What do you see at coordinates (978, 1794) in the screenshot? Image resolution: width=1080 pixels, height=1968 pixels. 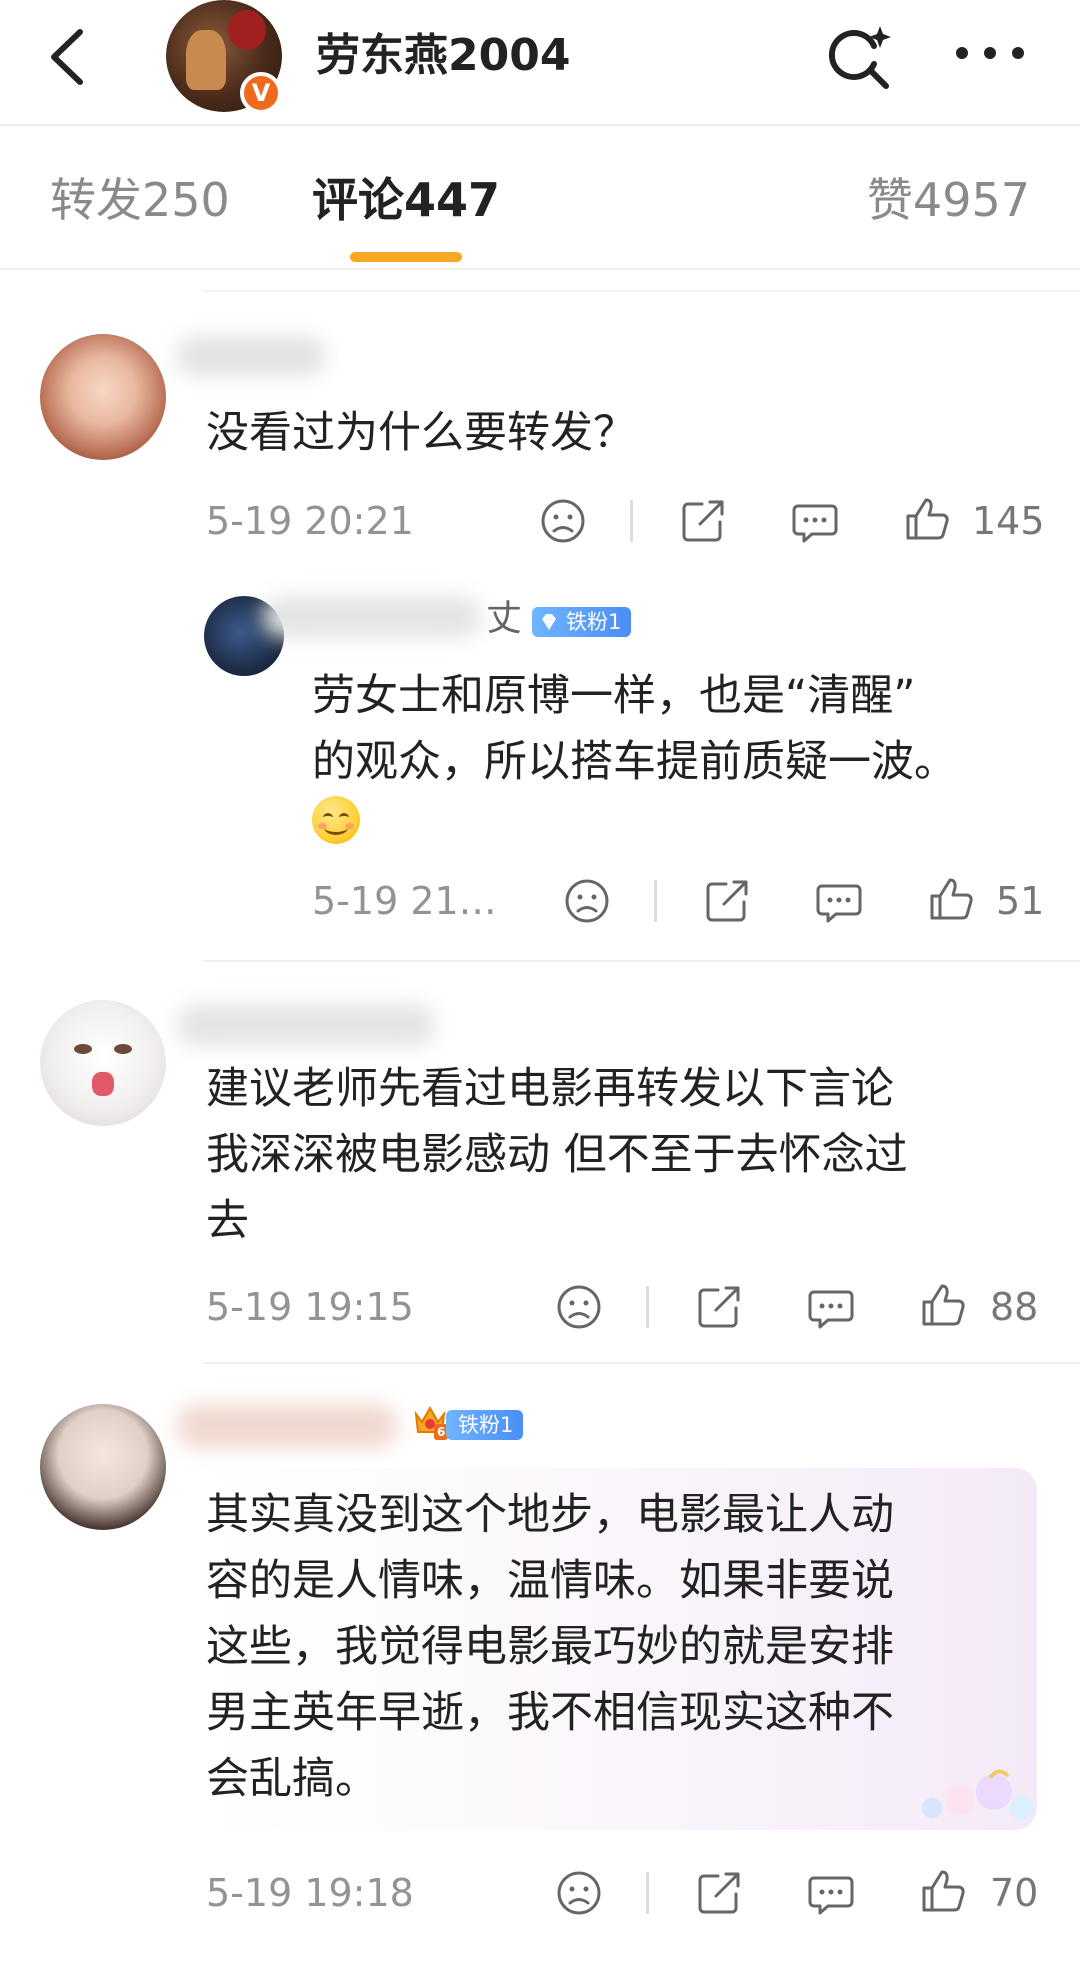 I see `bubble-decoration-icon` at bounding box center [978, 1794].